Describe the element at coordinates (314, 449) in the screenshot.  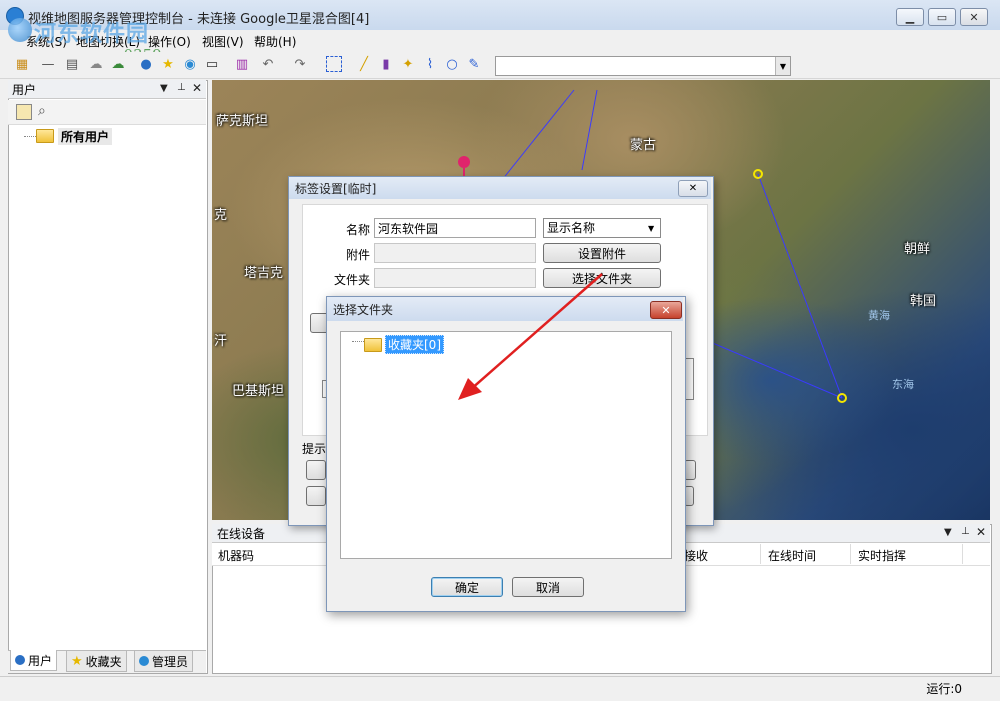
I see `hint-label: 提示` at that location.